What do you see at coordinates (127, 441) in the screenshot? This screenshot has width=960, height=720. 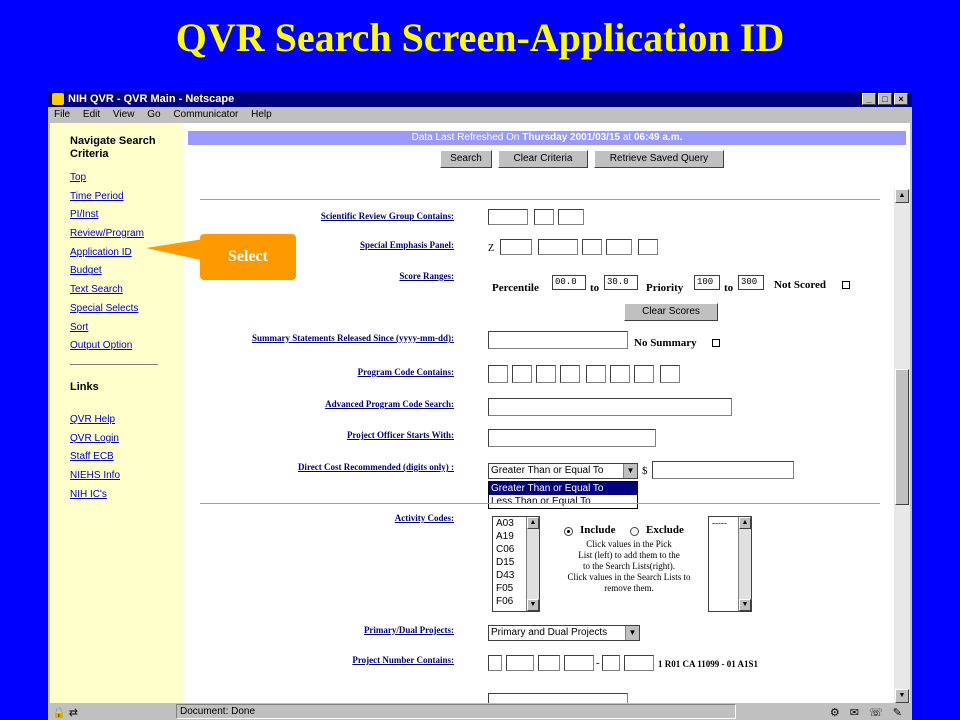 I see `link-qvr-login: QVR Login` at bounding box center [127, 441].